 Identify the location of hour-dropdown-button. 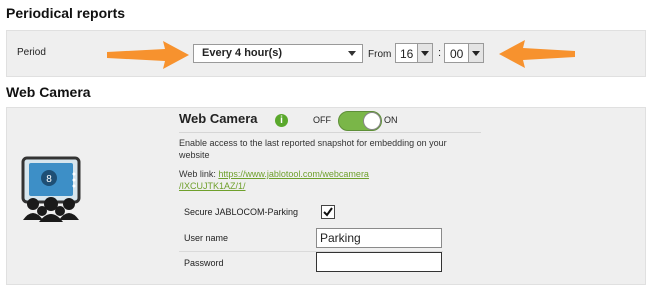
(424, 53).